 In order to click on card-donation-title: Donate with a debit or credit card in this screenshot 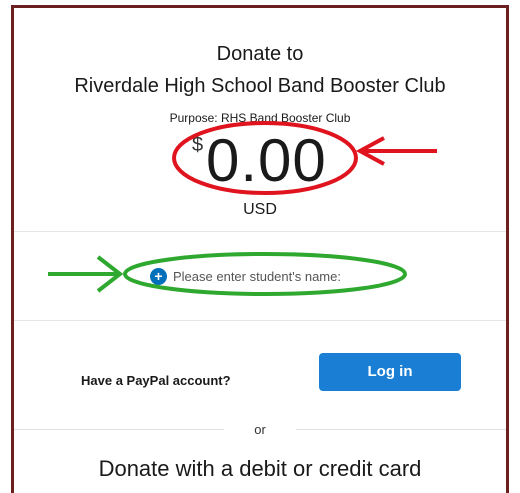, I will do `click(260, 469)`.